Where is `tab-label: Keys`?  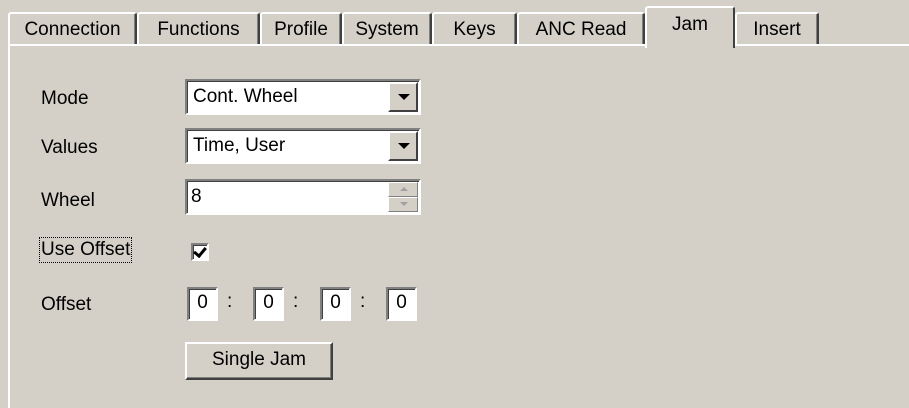 tab-label: Keys is located at coordinates (474, 29).